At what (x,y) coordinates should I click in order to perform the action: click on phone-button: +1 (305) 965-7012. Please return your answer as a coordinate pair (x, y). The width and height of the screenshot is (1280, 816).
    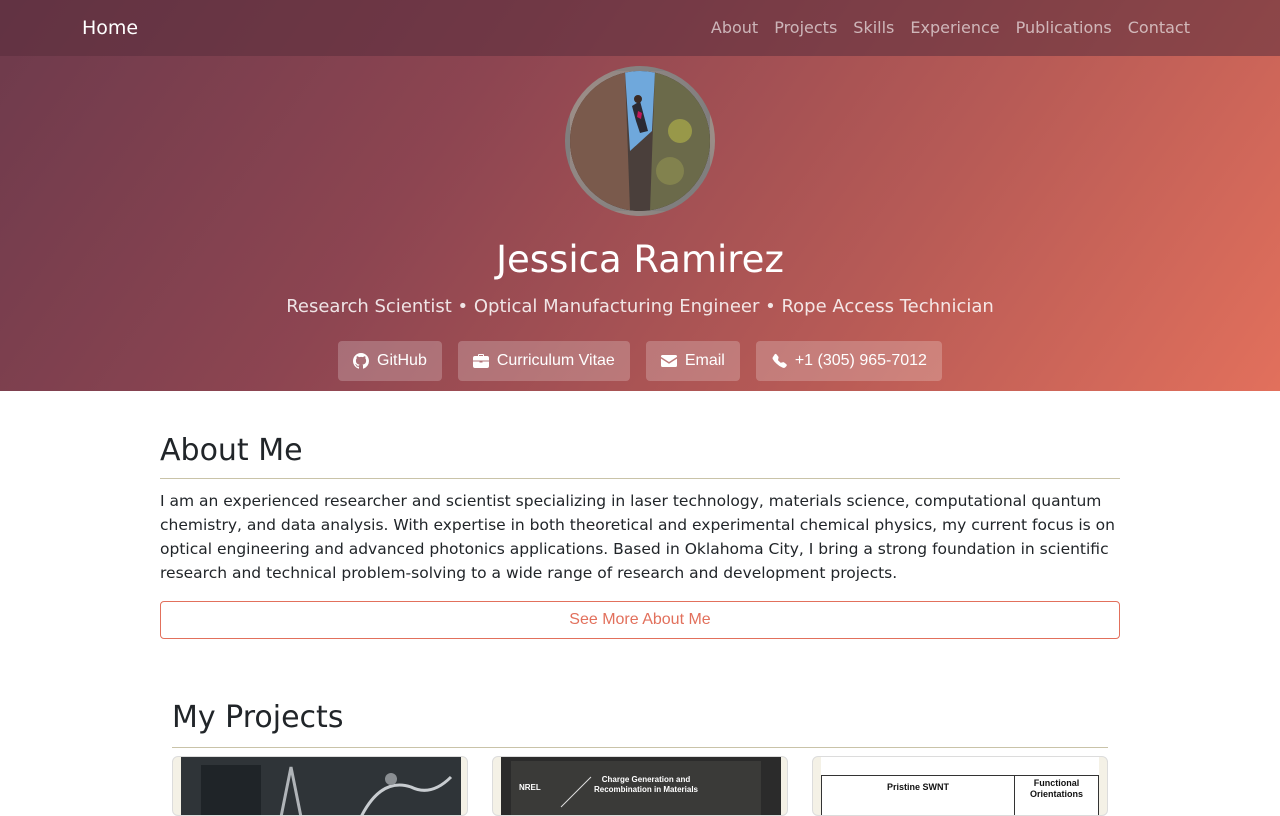
    Looking at the image, I should click on (848, 361).